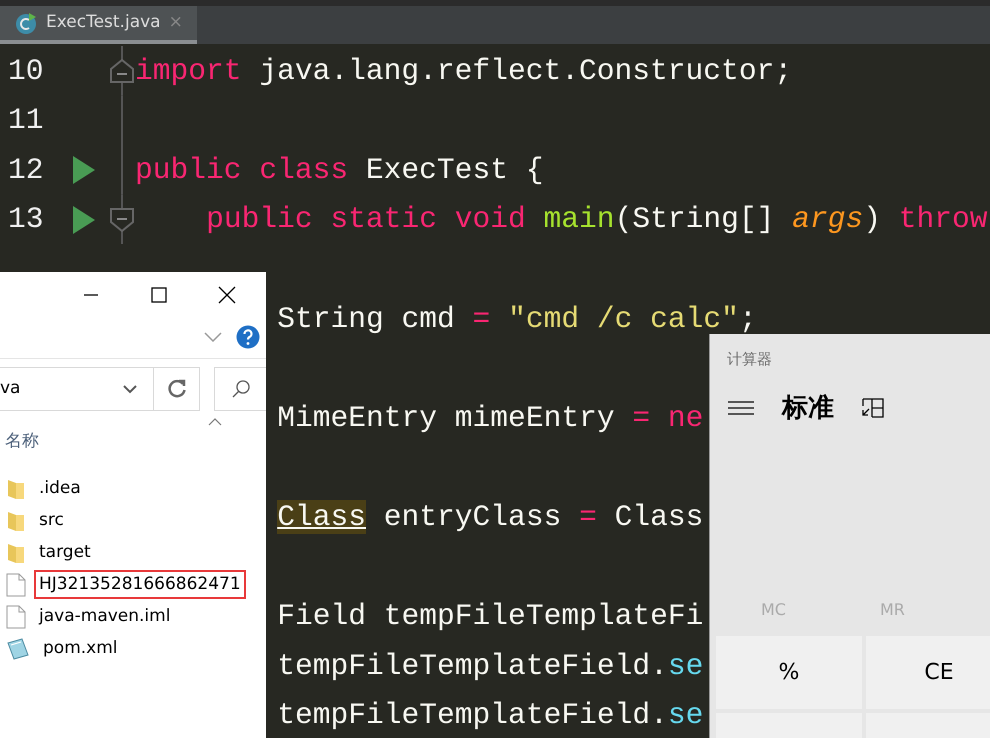  I want to click on notepad-icon, so click(18, 648).